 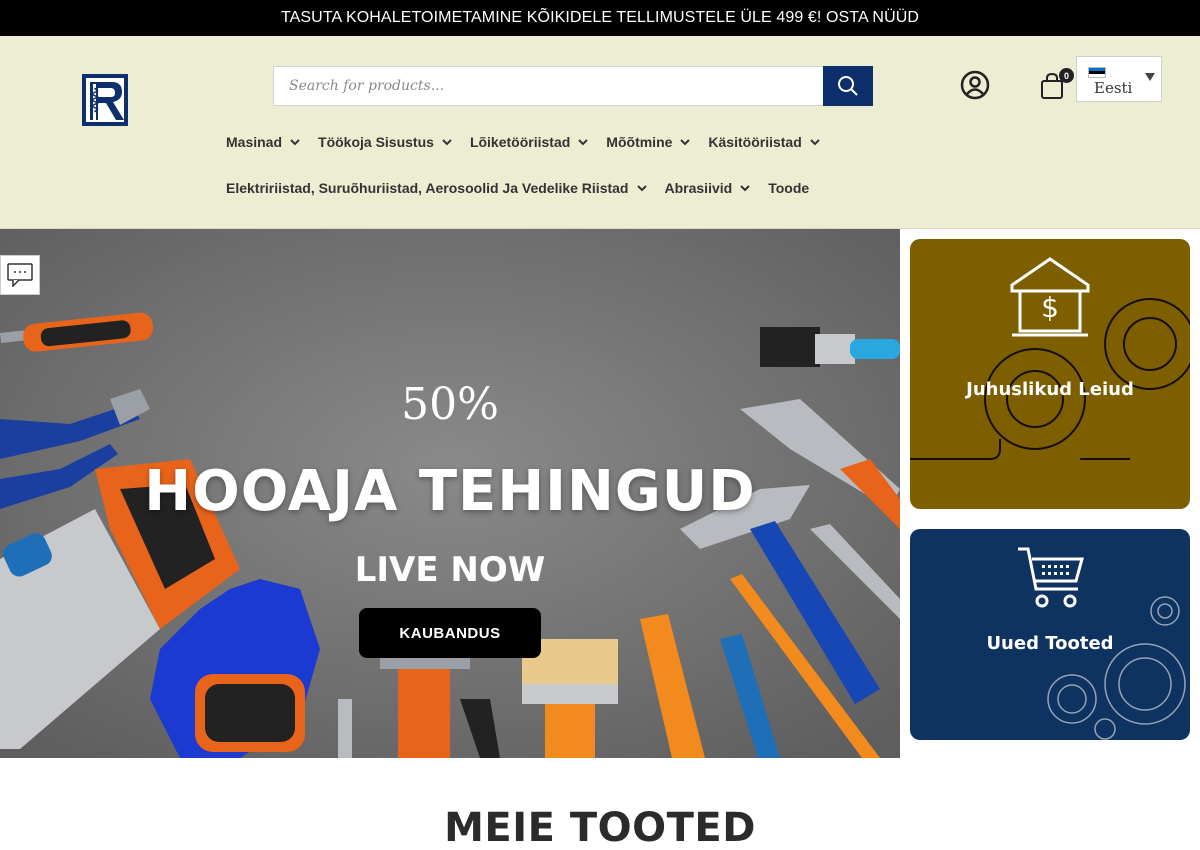 I want to click on promo-card-random-finds: $ Juhuslikud Leiud, so click(x=1050, y=374).